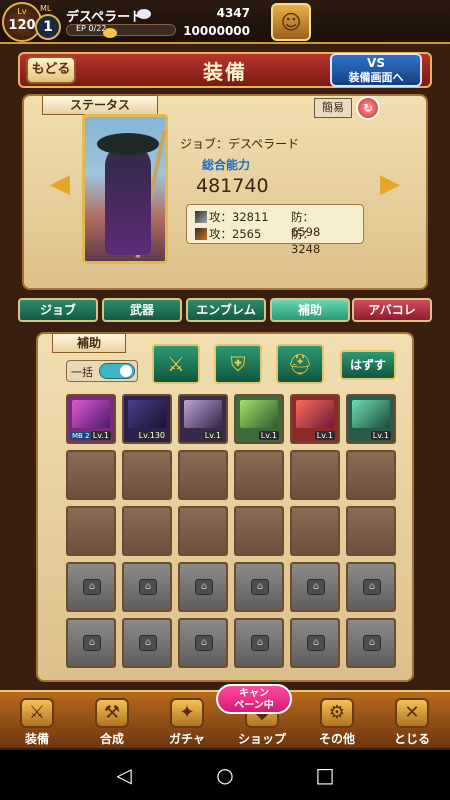 The image size is (450, 800). Describe the element at coordinates (36, 739) in the screenshot. I see `nav-label: 装備` at that location.